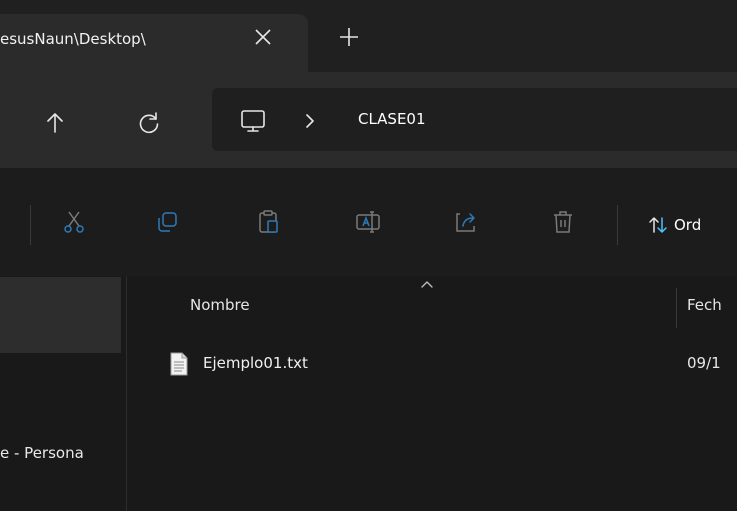 The height and width of the screenshot is (511, 737). Describe the element at coordinates (179, 364) in the screenshot. I see `text-file-icon` at that location.